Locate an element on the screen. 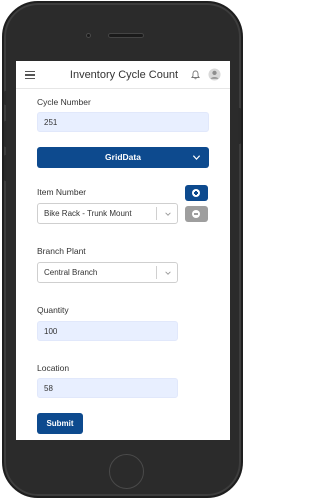 This screenshot has height=500, width=320. cycle-number-label: Cycle Number is located at coordinates (64, 102).